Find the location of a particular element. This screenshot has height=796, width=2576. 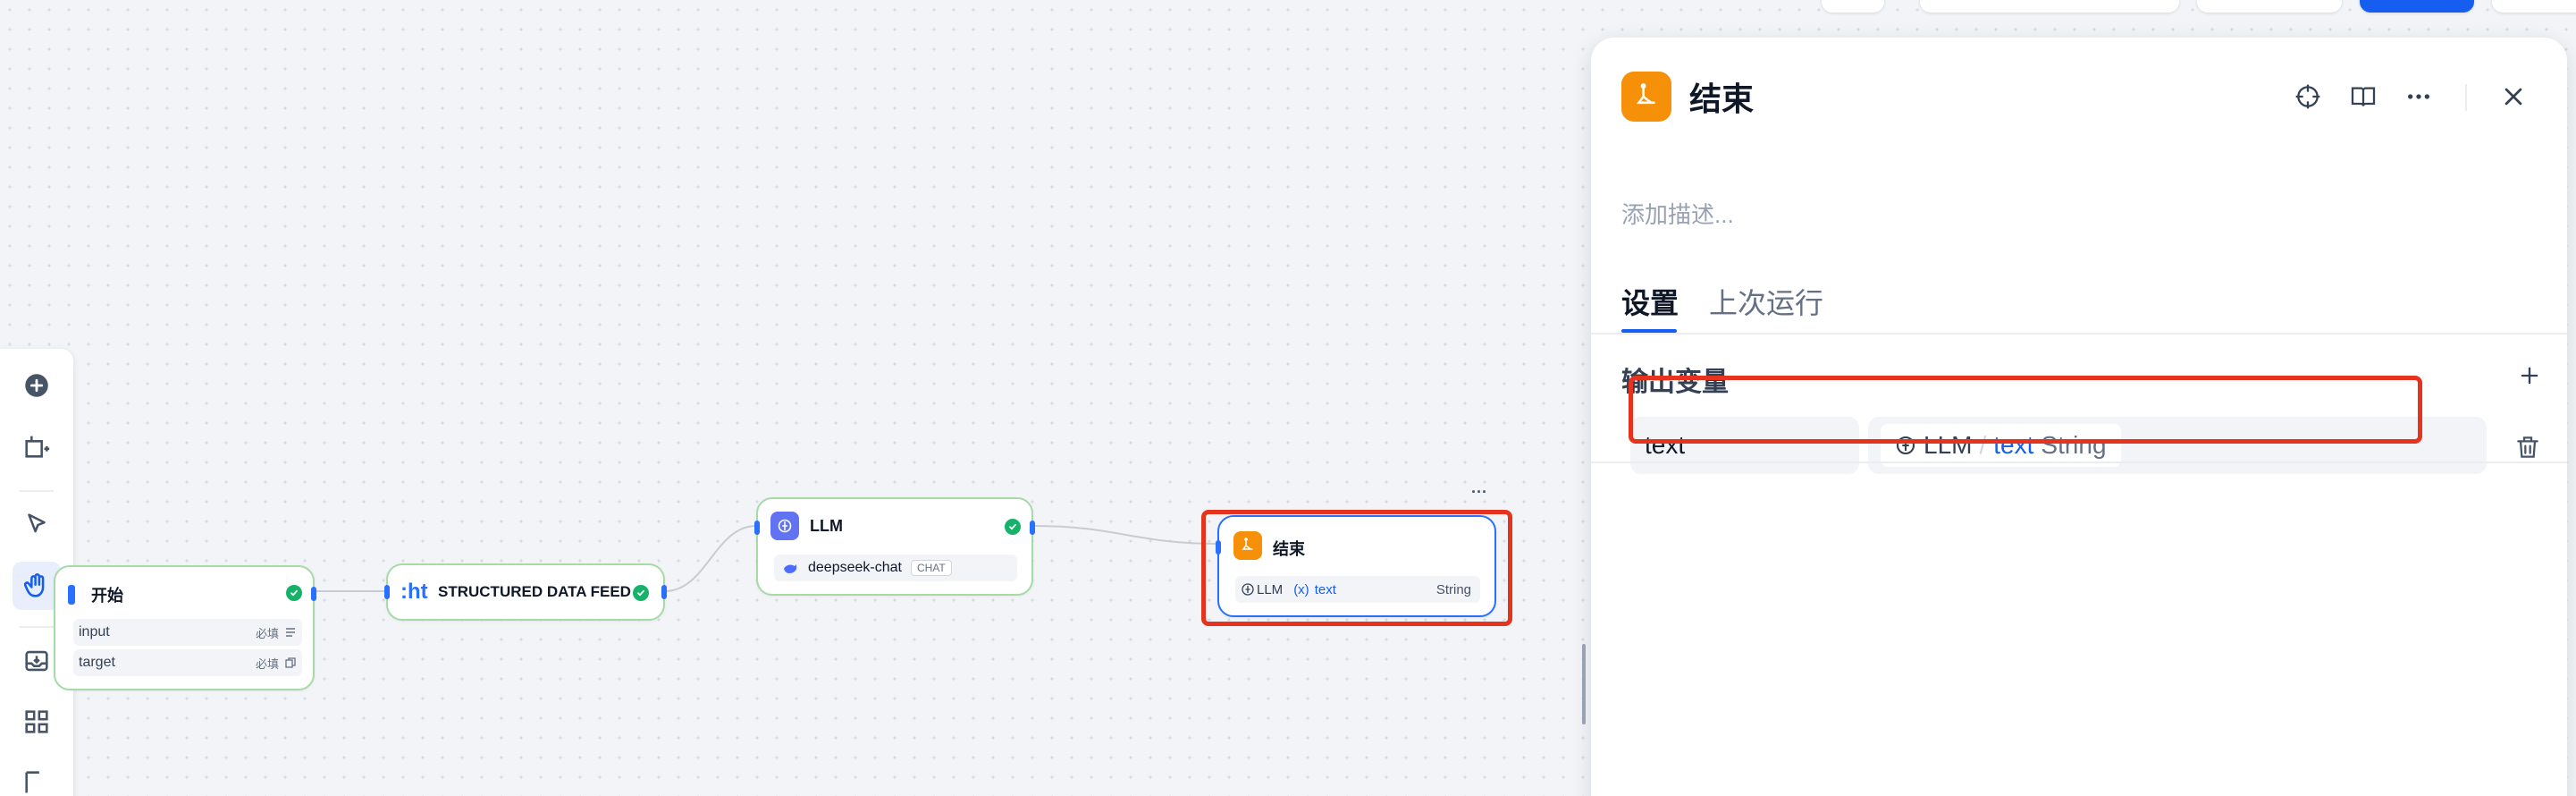

locate-node-button is located at coordinates (2308, 96).